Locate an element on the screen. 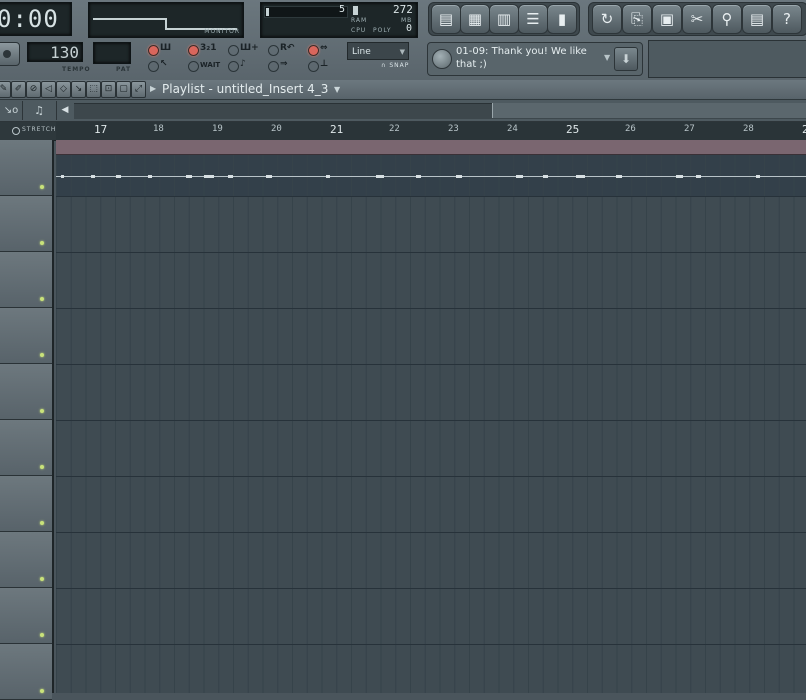 The image size is (806, 700). mixer-icon: ▮ is located at coordinates (562, 19).